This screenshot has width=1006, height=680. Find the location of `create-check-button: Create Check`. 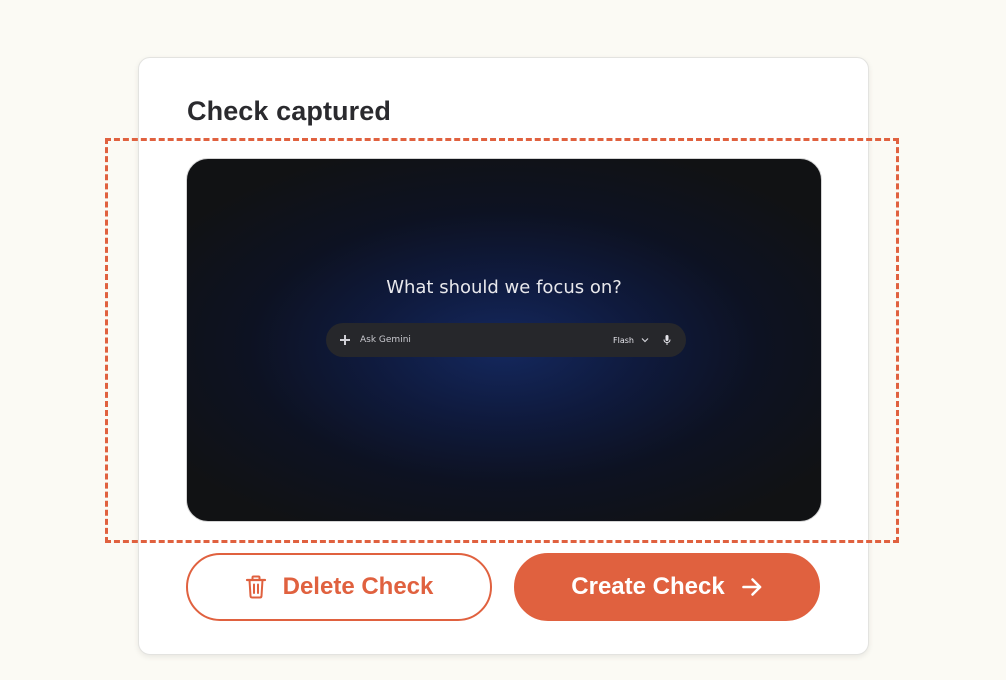

create-check-button: Create Check is located at coordinates (667, 587).